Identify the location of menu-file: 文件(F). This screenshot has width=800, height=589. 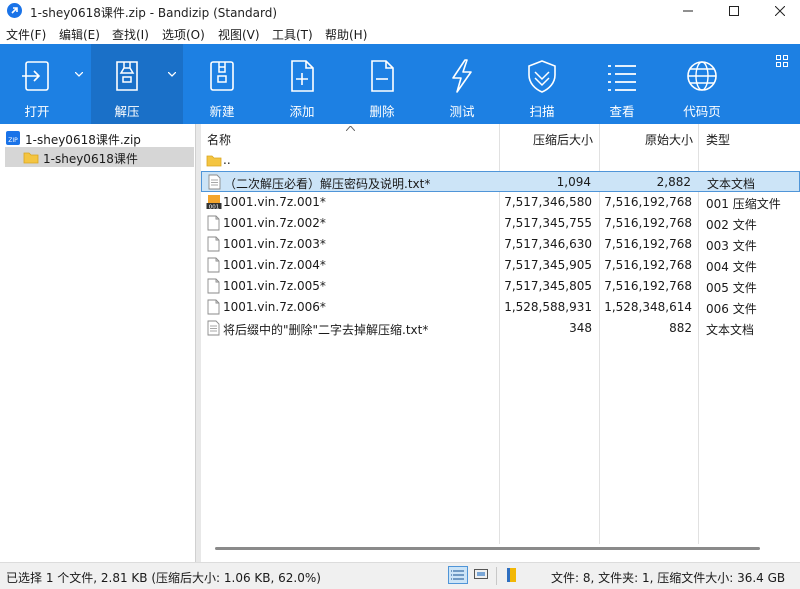
(26, 34).